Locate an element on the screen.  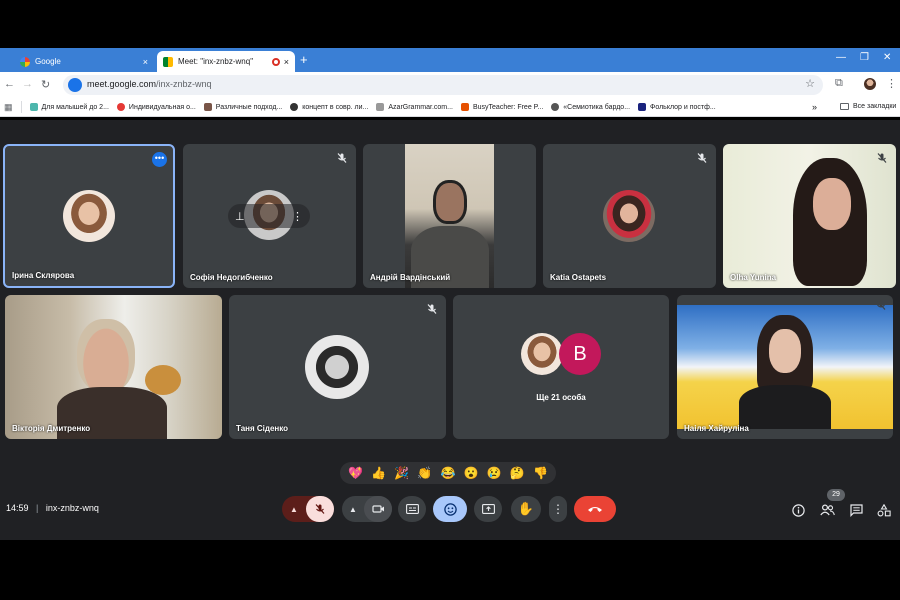
menu-icon: ⋮ is located at coordinates (891, 83).